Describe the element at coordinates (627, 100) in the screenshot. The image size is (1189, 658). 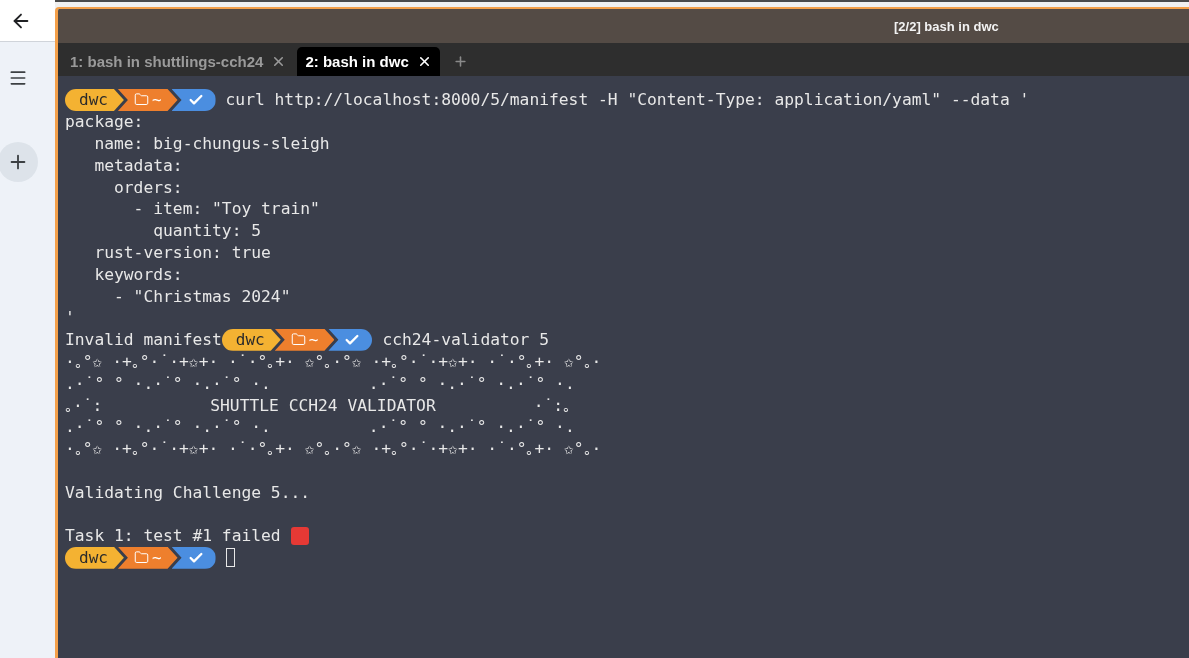
I see `command-text: curl http://localhost:8000/5/manifest -H "Content-Type: application/yaml" --data '` at that location.